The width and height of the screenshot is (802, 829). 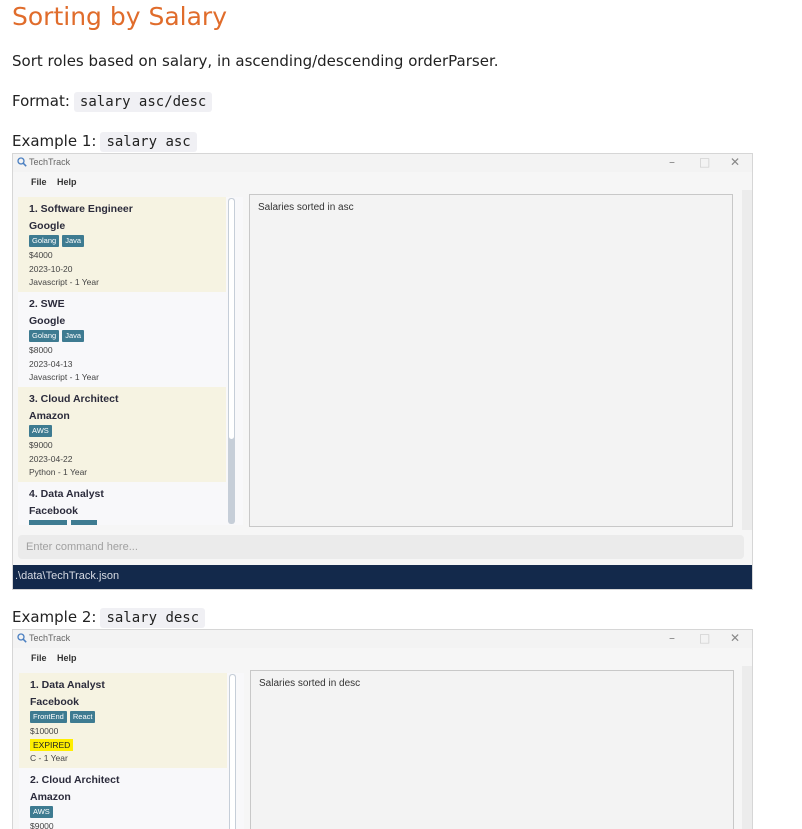 I want to click on role-salary: $10000, so click(x=44, y=731).